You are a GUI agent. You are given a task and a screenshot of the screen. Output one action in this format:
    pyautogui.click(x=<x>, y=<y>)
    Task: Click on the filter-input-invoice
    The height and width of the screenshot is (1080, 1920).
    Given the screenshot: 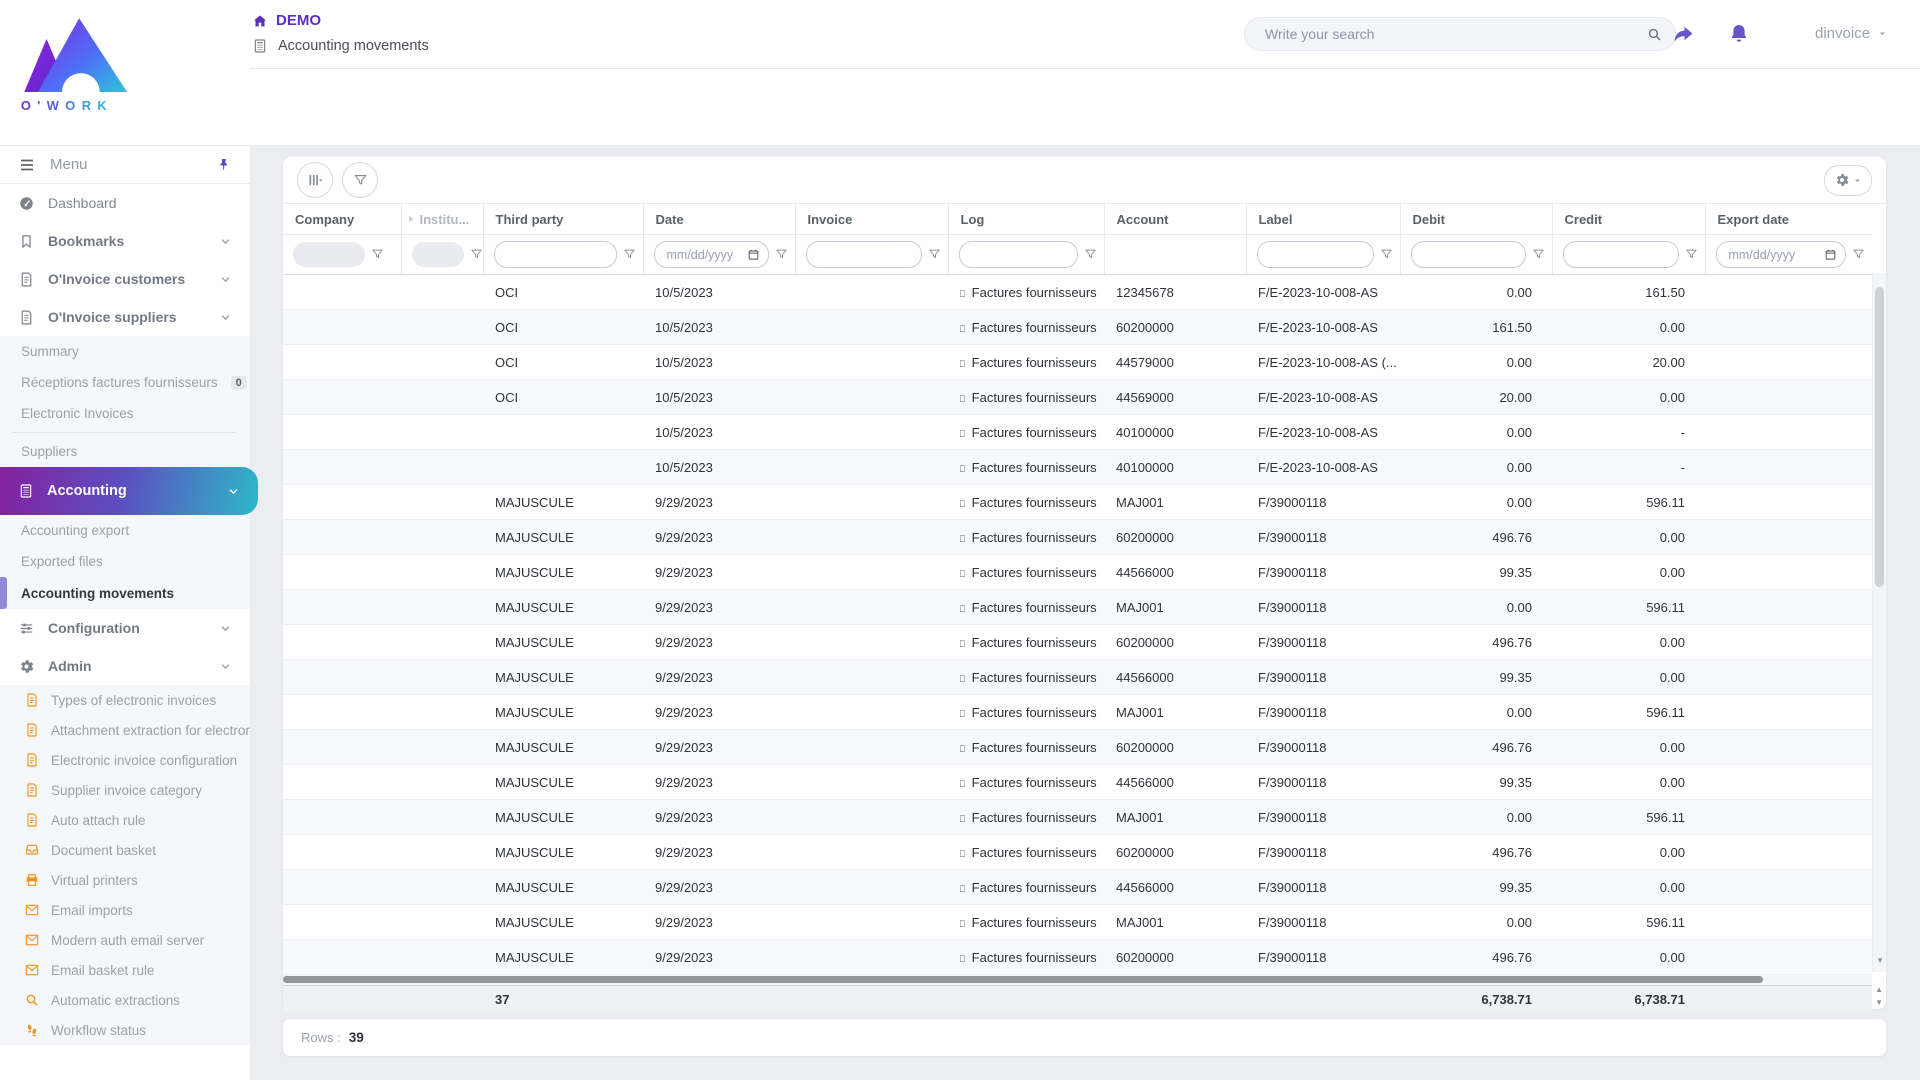 What is the action you would take?
    pyautogui.click(x=863, y=254)
    